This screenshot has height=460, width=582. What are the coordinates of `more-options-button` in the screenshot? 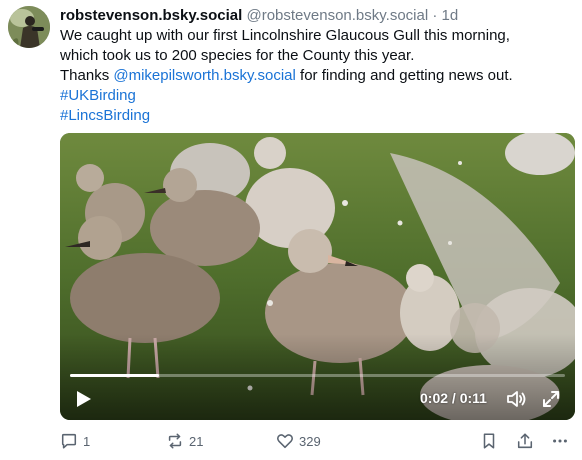 It's located at (560, 441).